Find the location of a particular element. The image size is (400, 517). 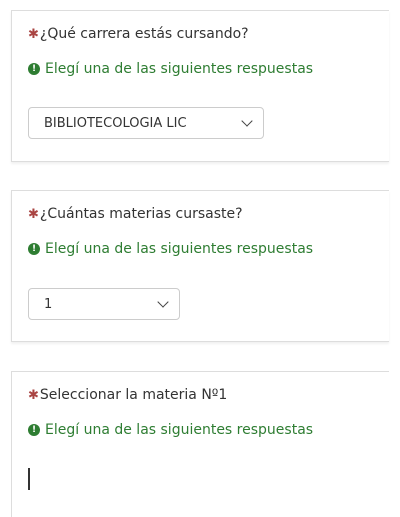

question-label-cantidad-materias: ✱¿Cuántas materias cursaste? is located at coordinates (135, 214).